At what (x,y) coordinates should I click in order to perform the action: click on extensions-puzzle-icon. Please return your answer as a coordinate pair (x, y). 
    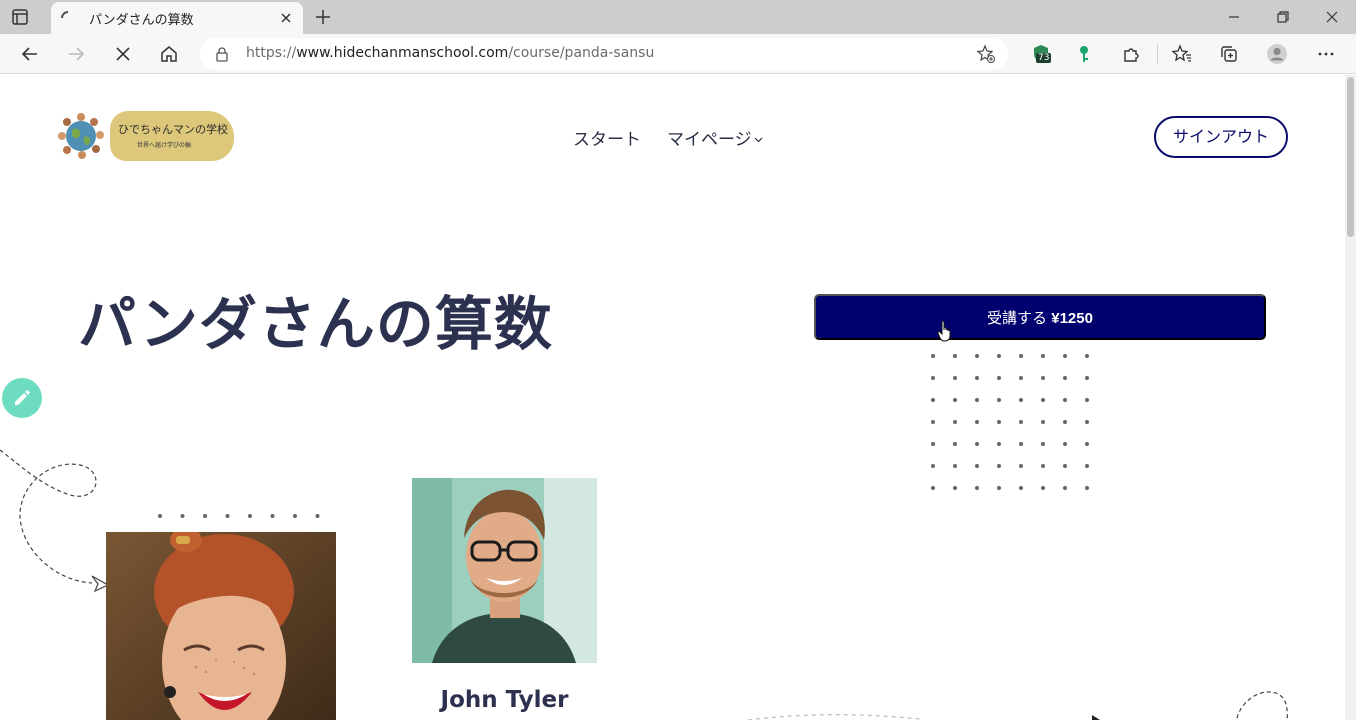
    Looking at the image, I should click on (1131, 54).